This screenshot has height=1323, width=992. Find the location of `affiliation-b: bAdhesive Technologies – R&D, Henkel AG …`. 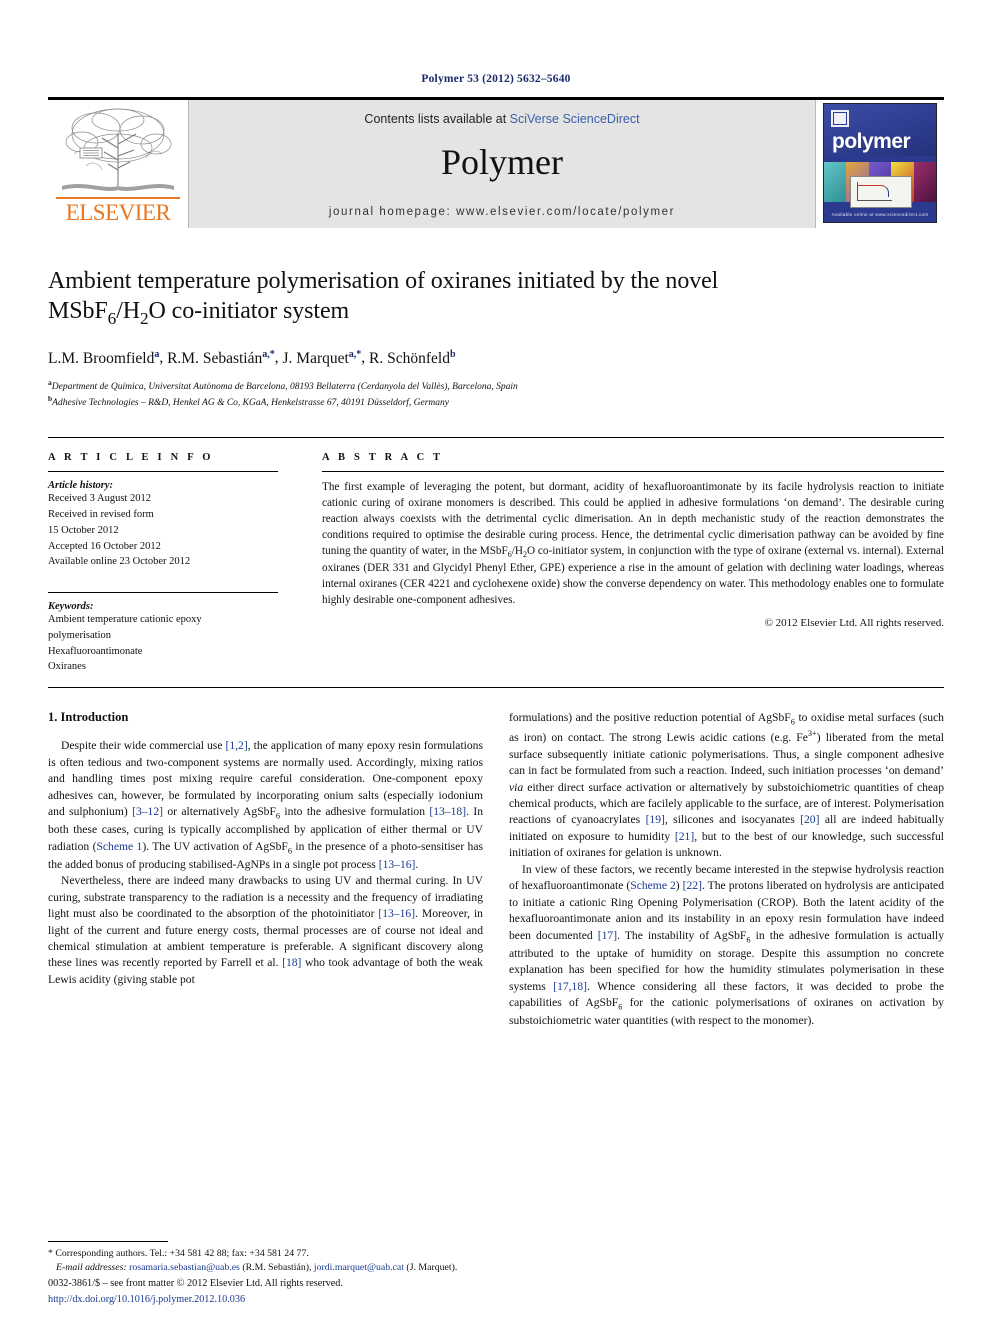

affiliation-b: bAdhesive Technologies – R&D, Henkel AG … is located at coordinates (249, 401).